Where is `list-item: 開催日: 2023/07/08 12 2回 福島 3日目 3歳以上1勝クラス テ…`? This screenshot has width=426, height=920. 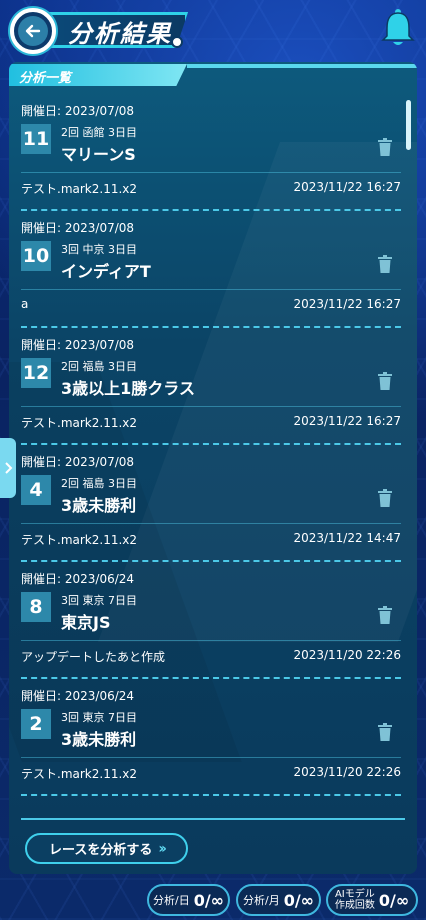 list-item: 開催日: 2023/07/08 12 2回 福島 3日目 3歳以上1勝クラス テ… is located at coordinates (211, 386).